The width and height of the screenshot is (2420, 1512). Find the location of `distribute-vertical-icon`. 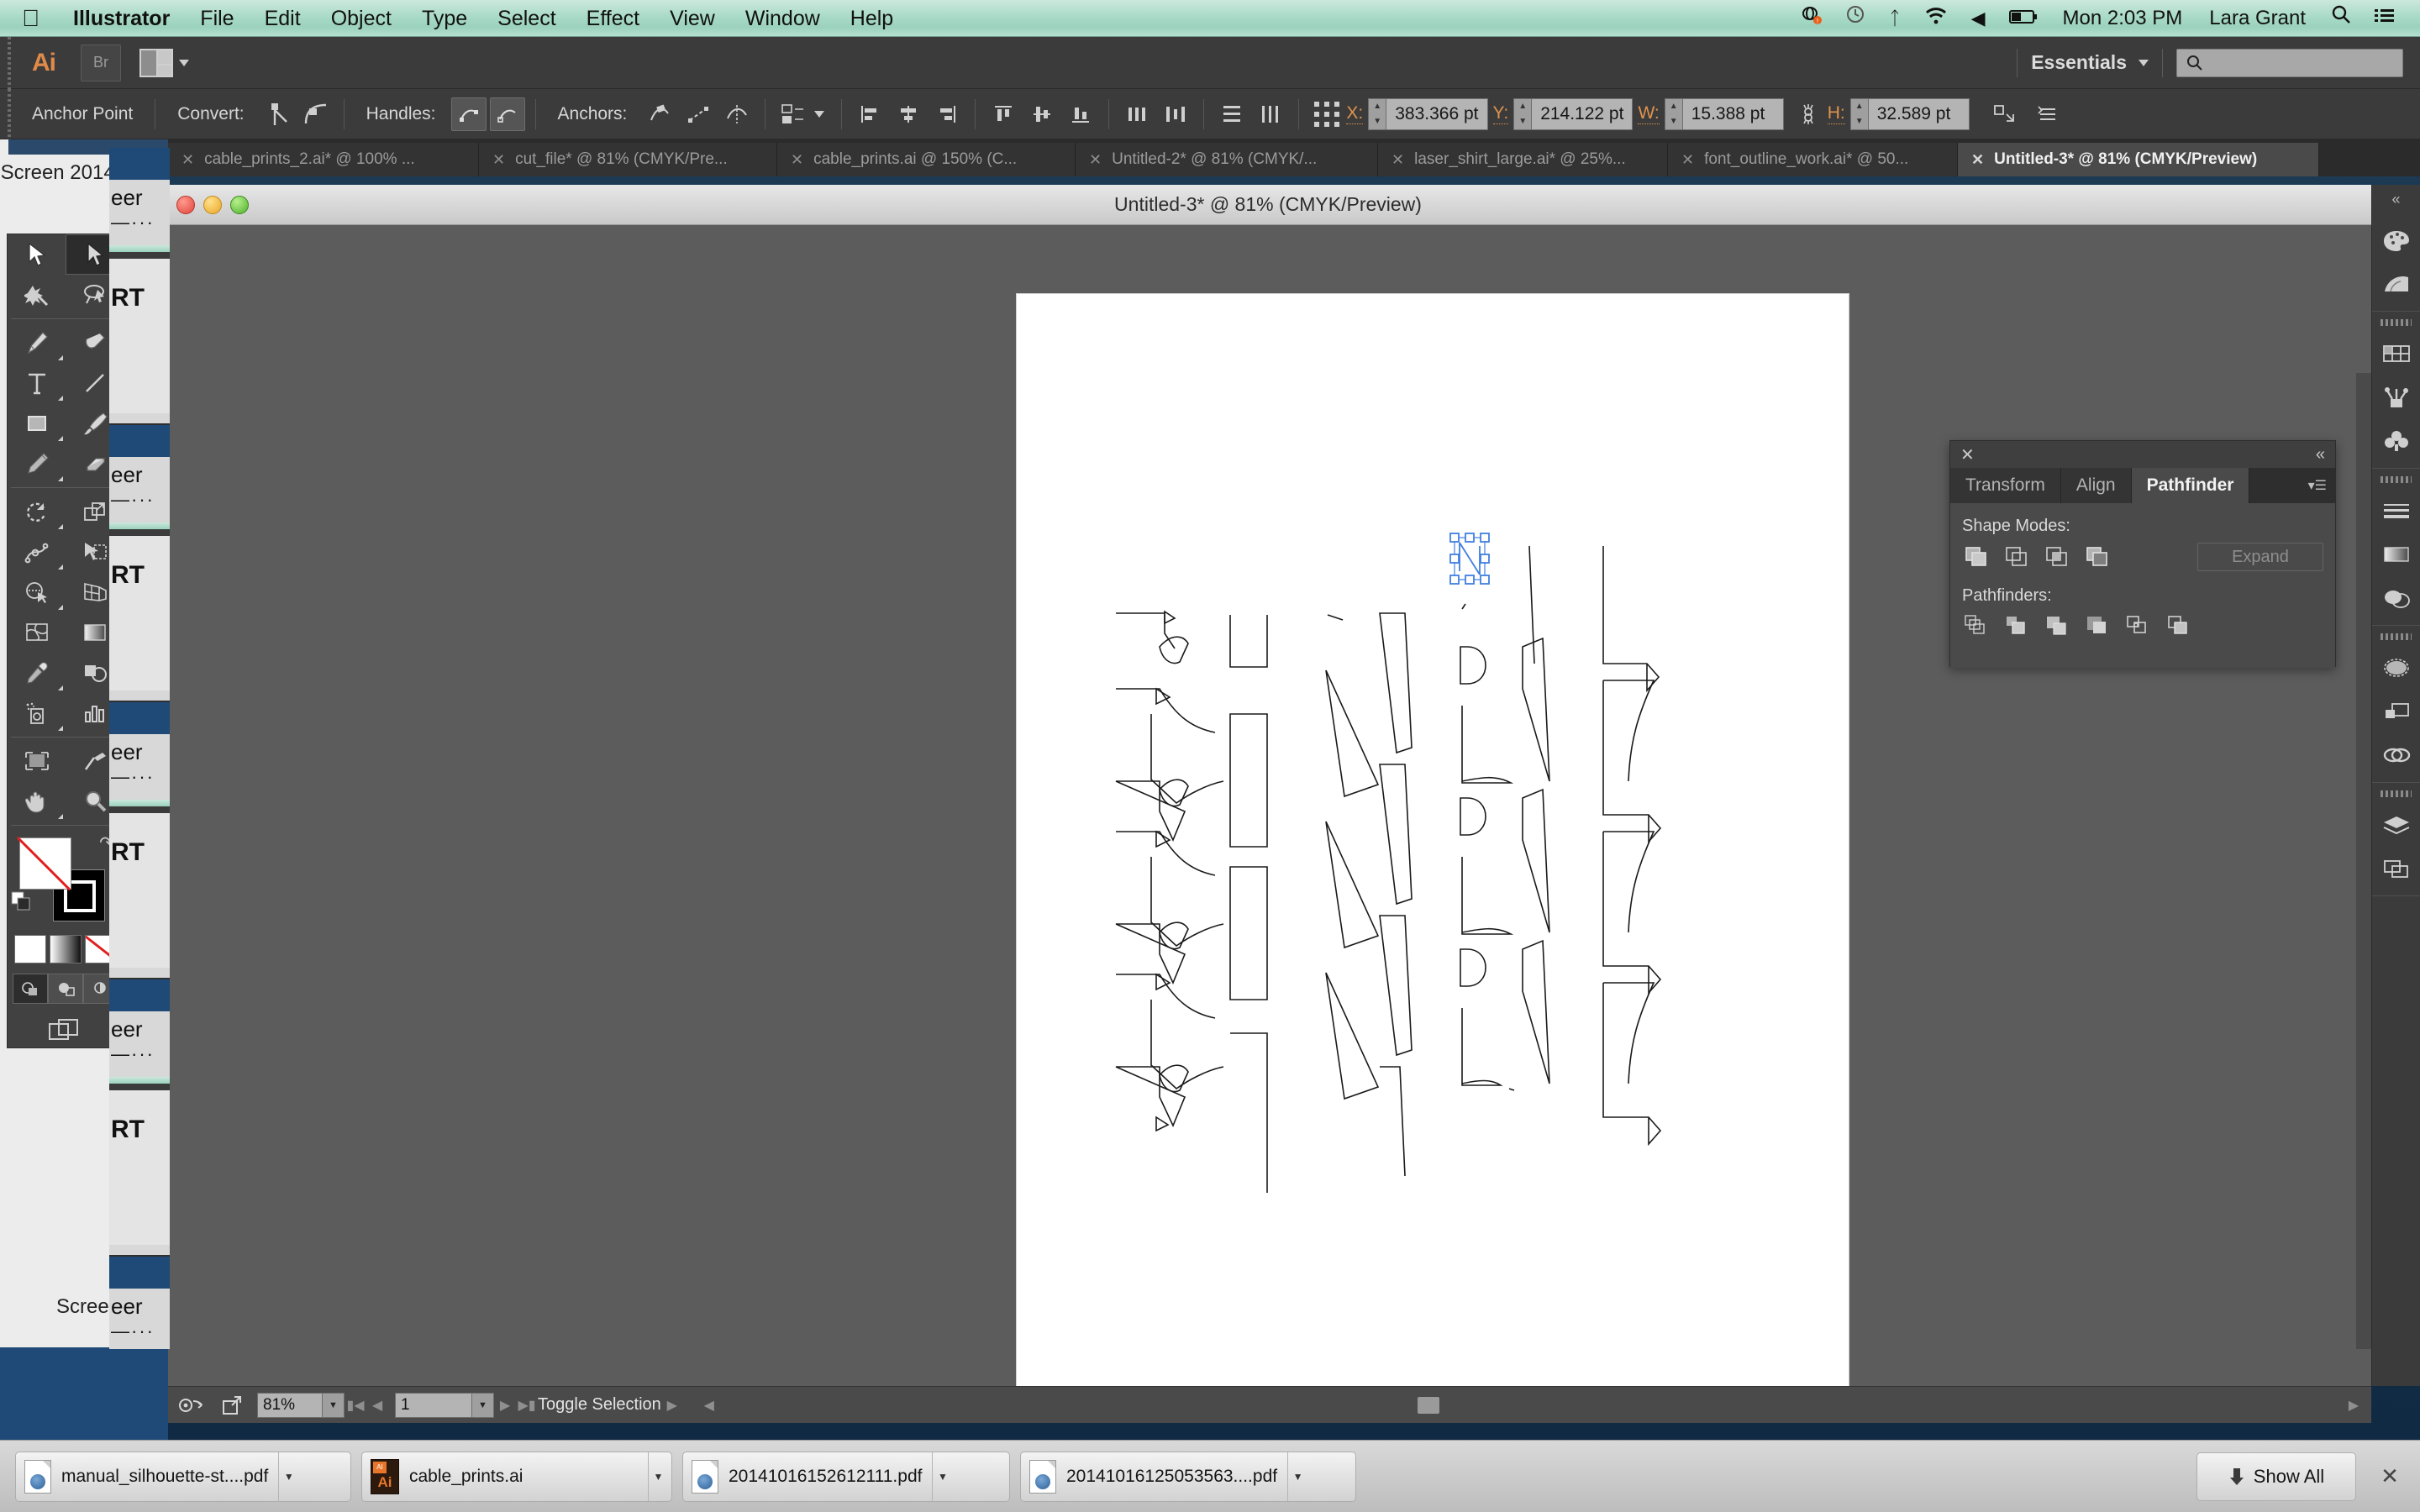

distribute-vertical-icon is located at coordinates (1270, 114).